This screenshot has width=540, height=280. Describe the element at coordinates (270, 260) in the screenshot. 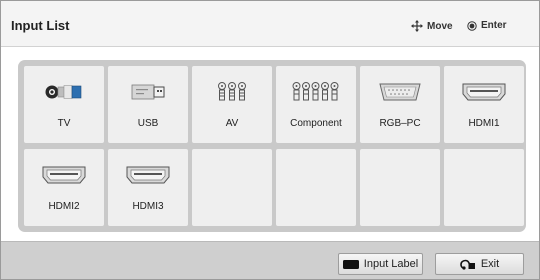

I see `footer-bar: Input Label Exit` at that location.